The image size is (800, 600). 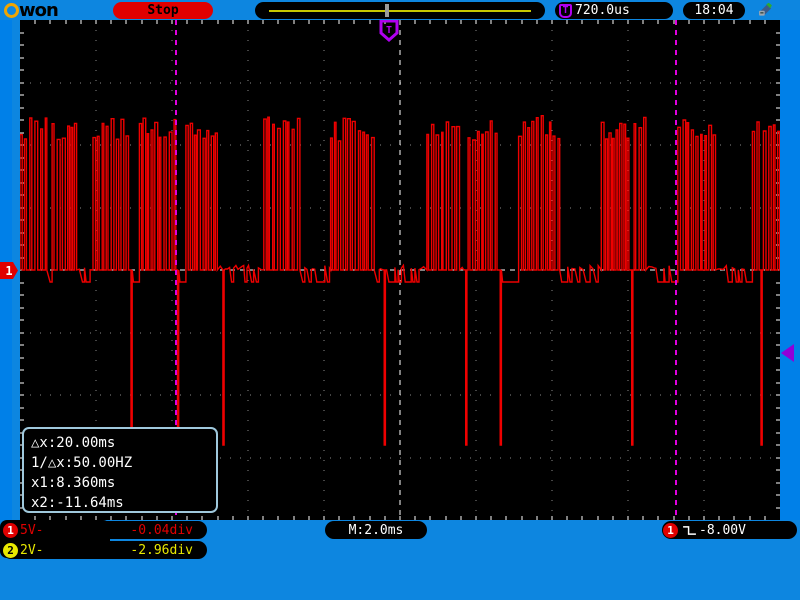 What do you see at coordinates (32, 530) in the screenshot?
I see `channel1-scale: 5V-` at bounding box center [32, 530].